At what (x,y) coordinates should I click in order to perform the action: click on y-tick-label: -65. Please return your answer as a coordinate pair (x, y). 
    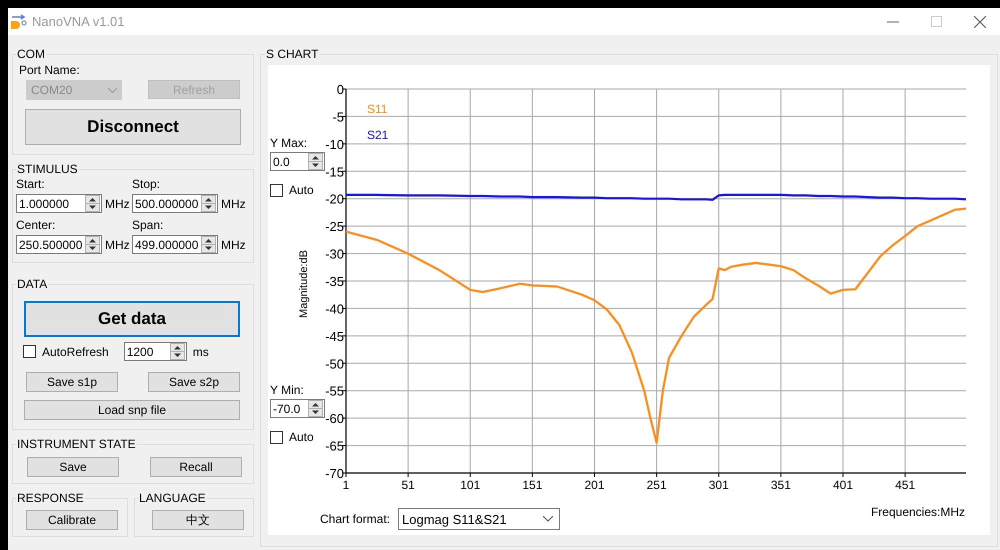
    Looking at the image, I should click on (334, 446).